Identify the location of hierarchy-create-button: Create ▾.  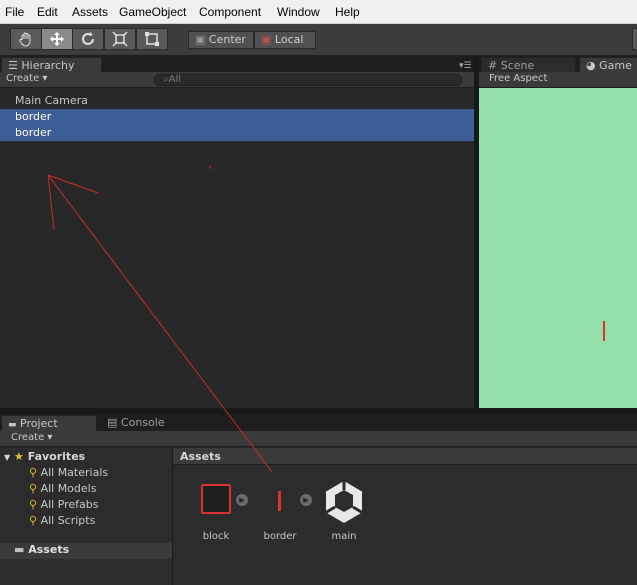
(26, 78).